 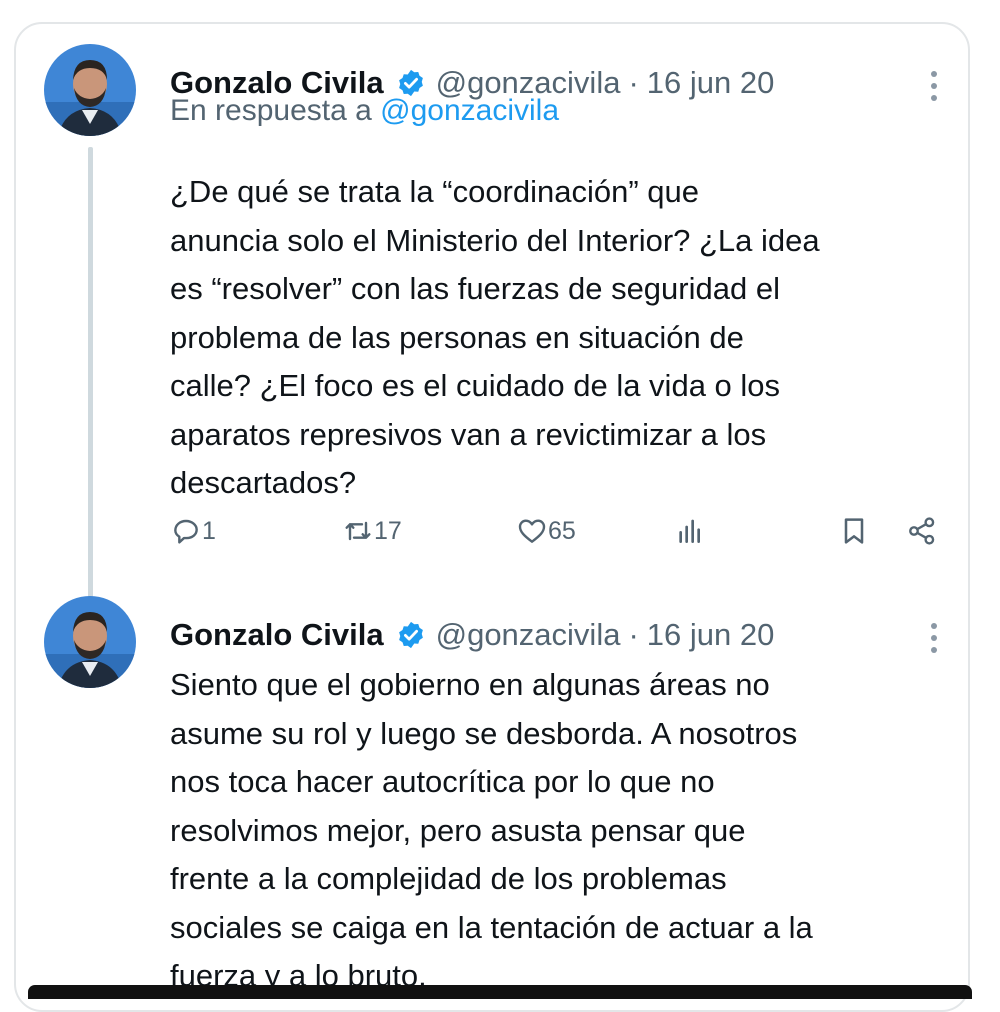 I want to click on reply-button: 1, so click(x=193, y=531).